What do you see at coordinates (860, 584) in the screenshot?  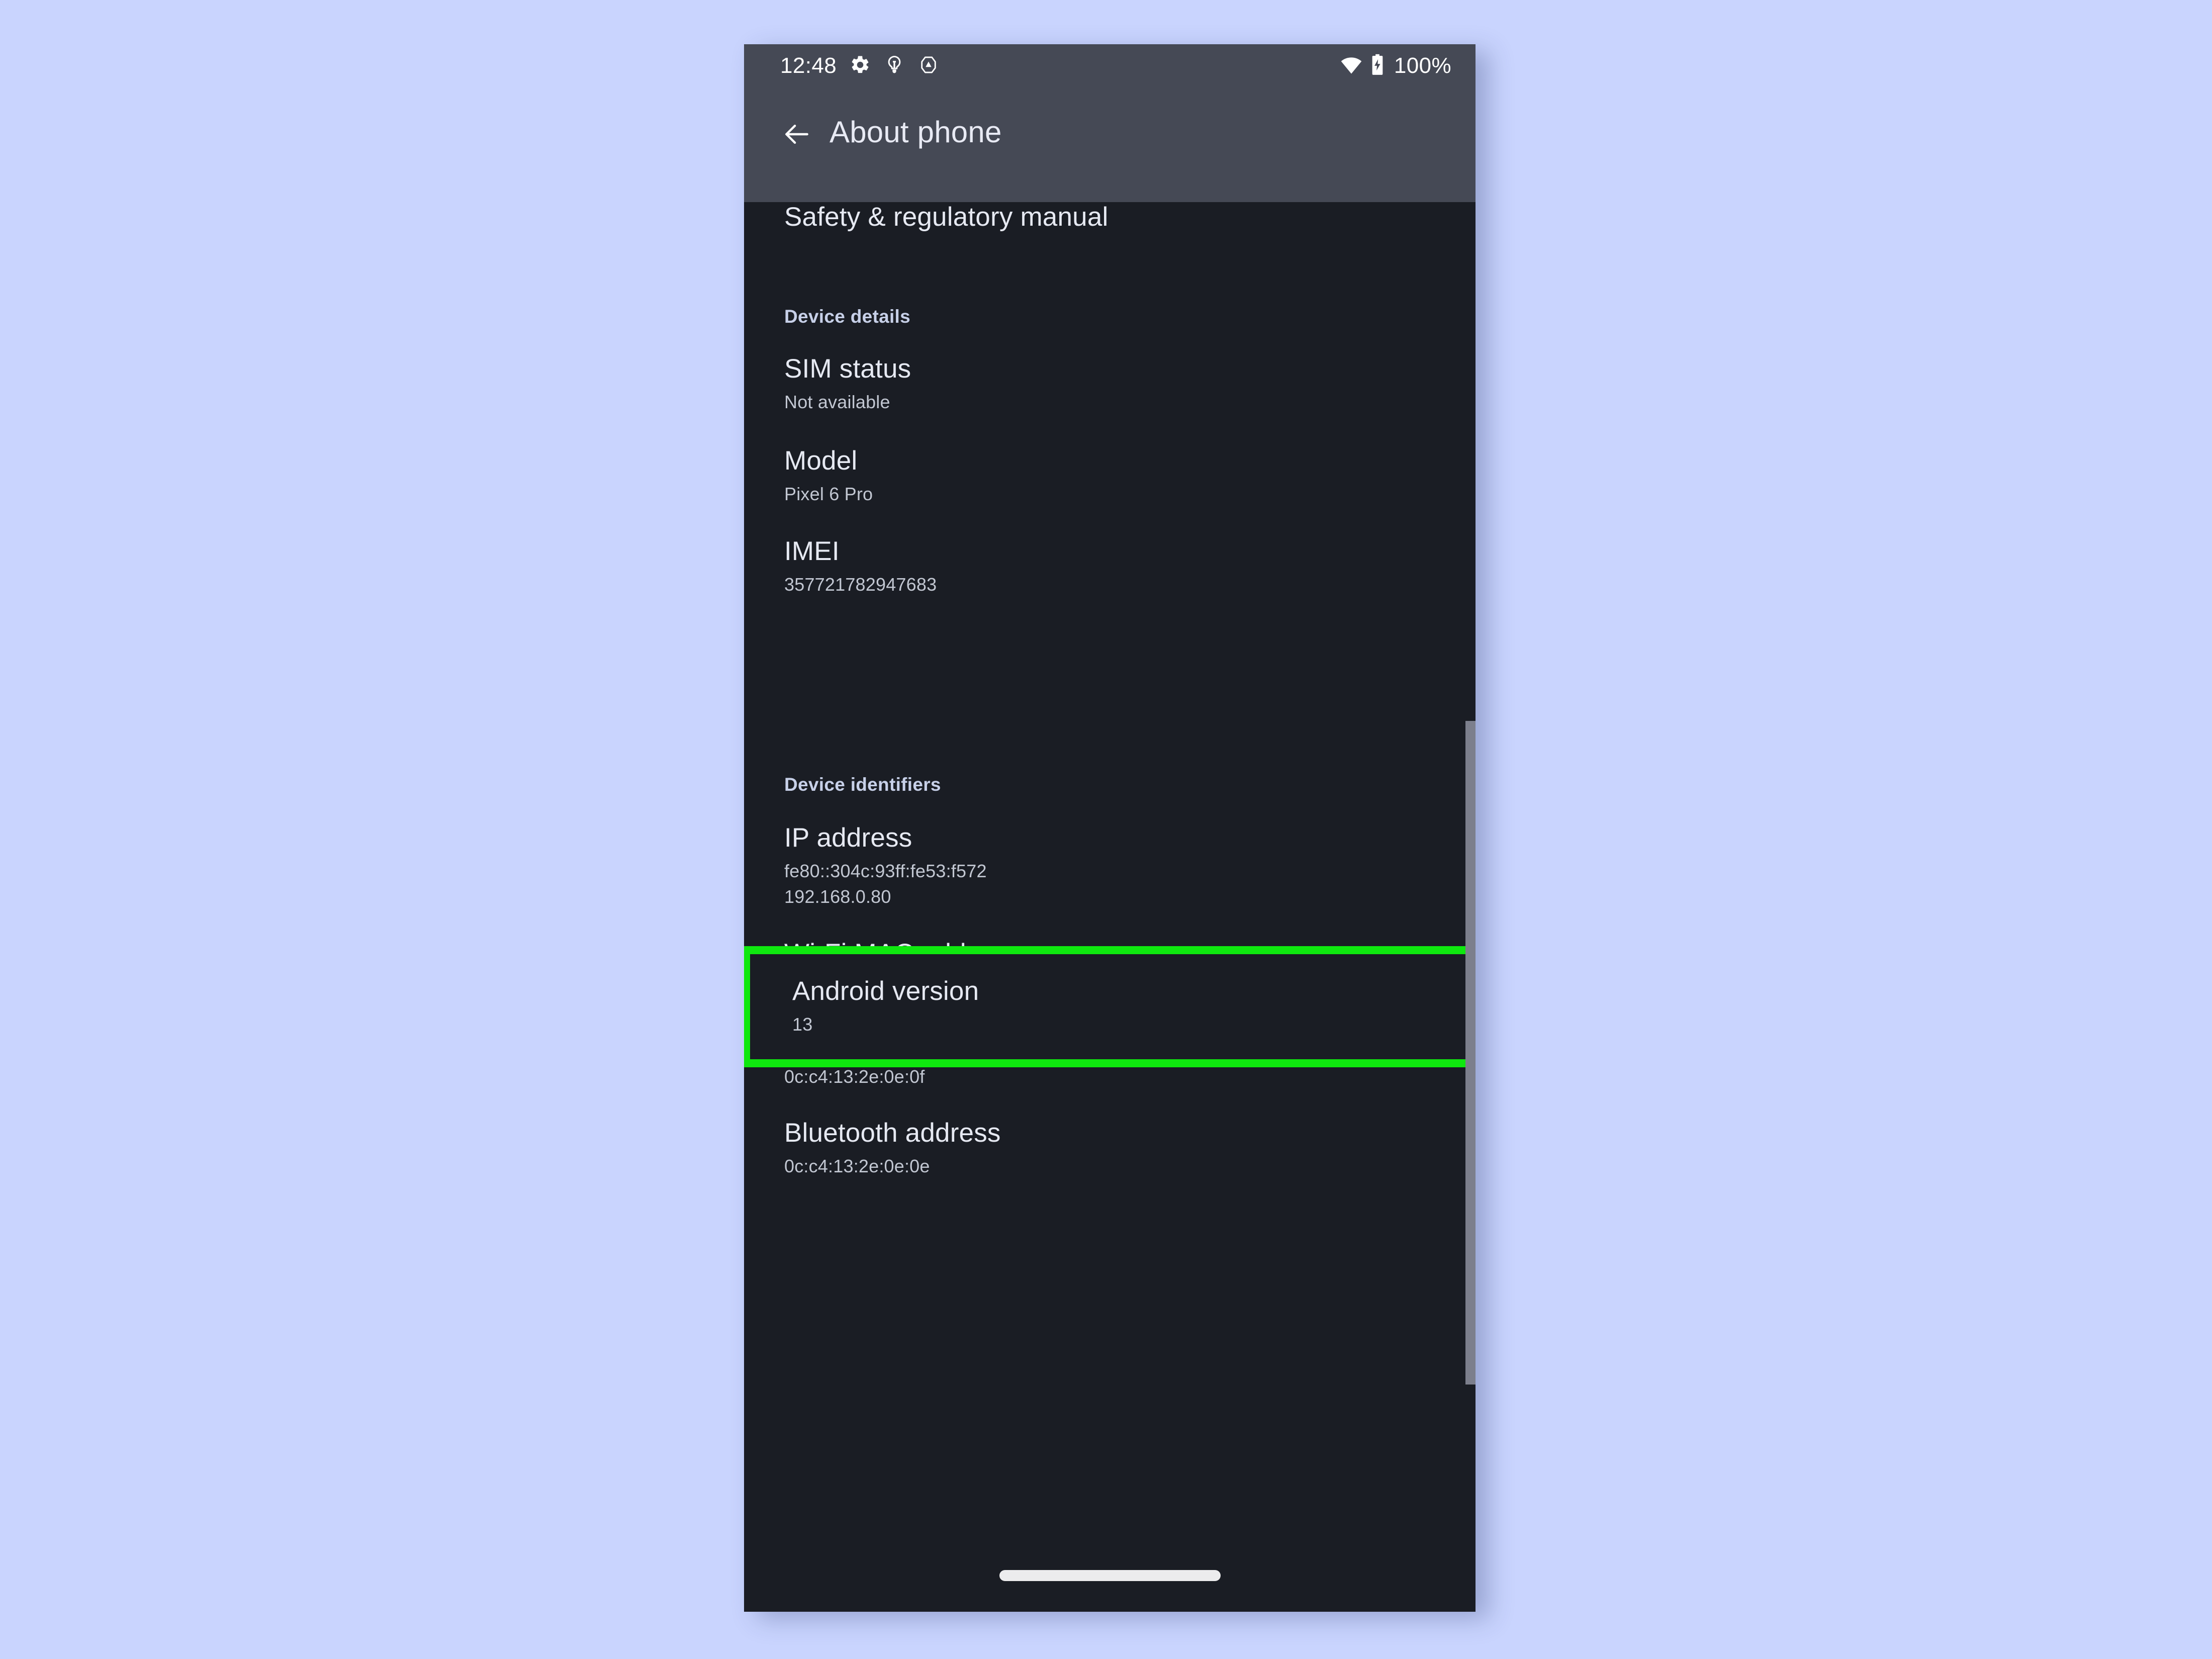 I see `row-subtitle: 357721782947683` at bounding box center [860, 584].